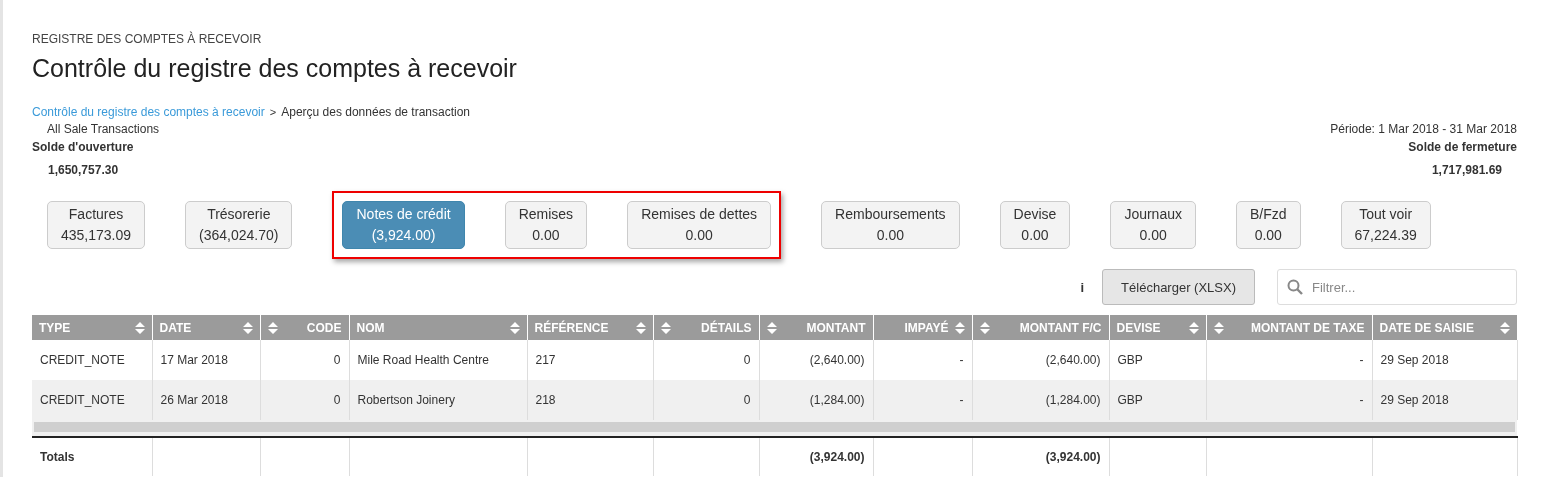 The image size is (1545, 477). What do you see at coordinates (1462, 147) in the screenshot?
I see `closing-balance-label: Solde de fermeture` at bounding box center [1462, 147].